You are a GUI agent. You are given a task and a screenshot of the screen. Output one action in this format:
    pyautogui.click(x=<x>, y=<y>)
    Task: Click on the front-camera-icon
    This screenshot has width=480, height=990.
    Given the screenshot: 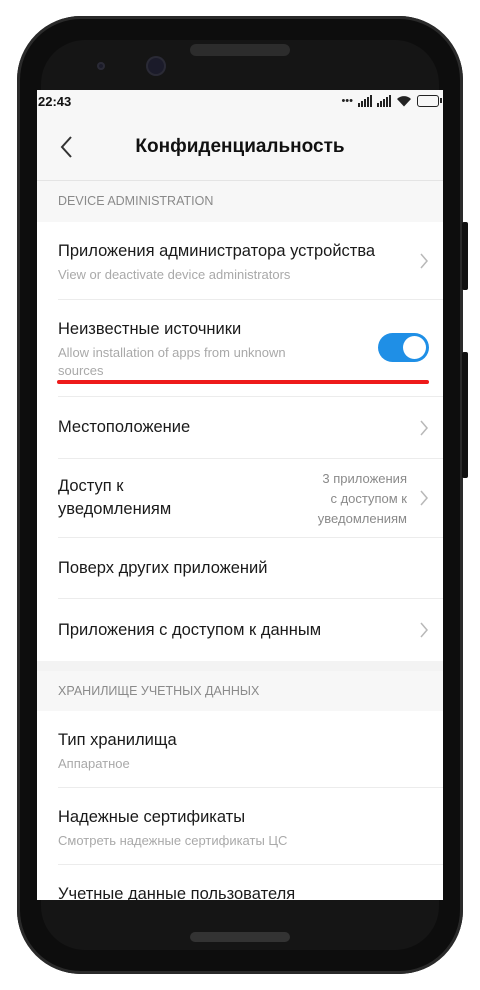 What is the action you would take?
    pyautogui.click(x=156, y=66)
    